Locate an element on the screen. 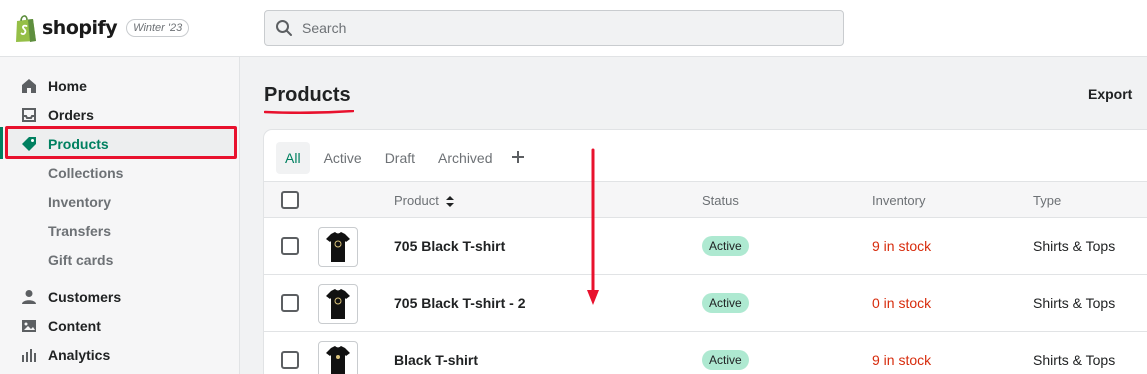 Image resolution: width=1147 pixels, height=374 pixels. home-icon is located at coordinates (29, 86).